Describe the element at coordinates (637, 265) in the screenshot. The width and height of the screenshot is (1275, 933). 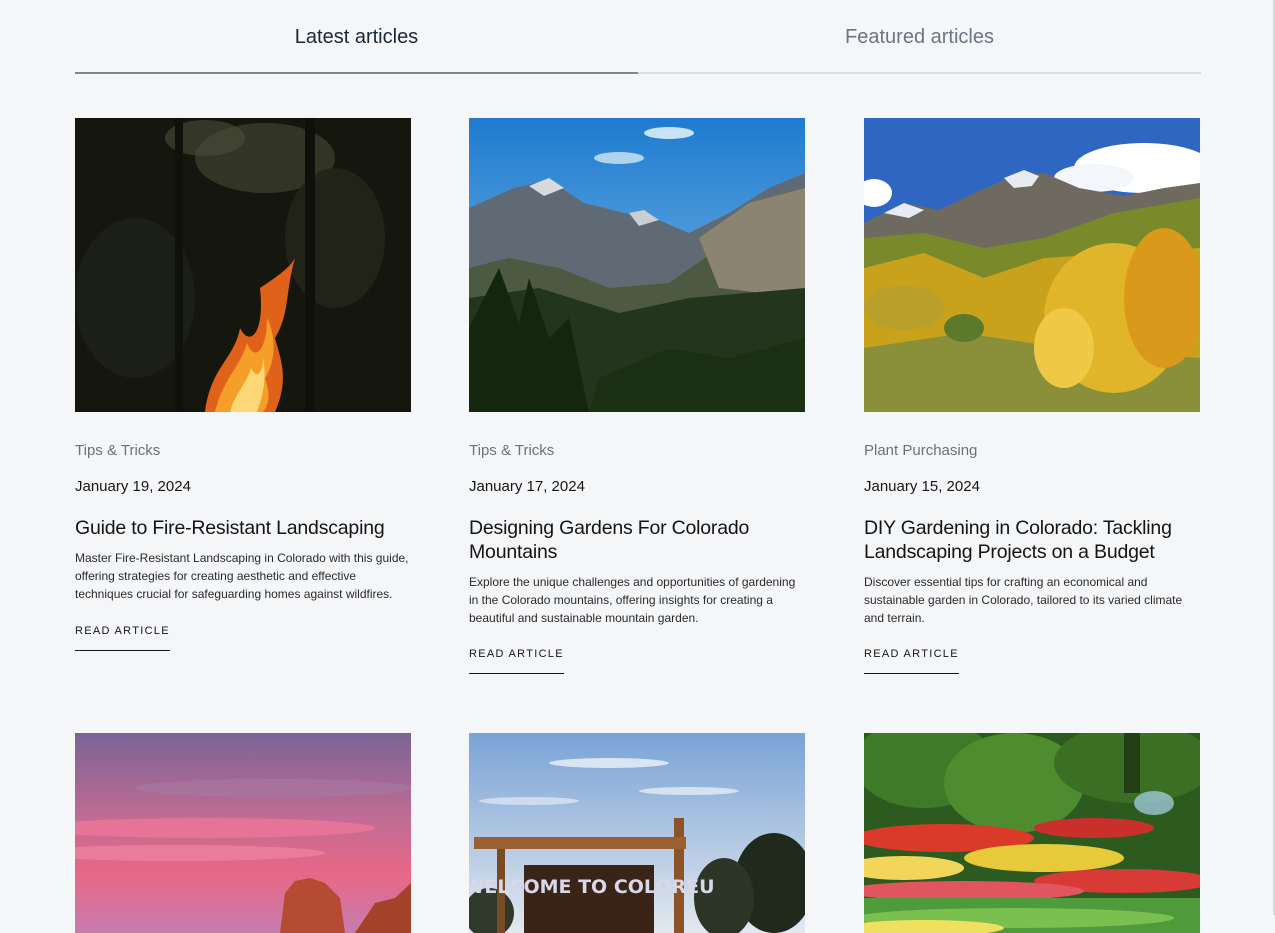
I see `article-image-mountains` at that location.